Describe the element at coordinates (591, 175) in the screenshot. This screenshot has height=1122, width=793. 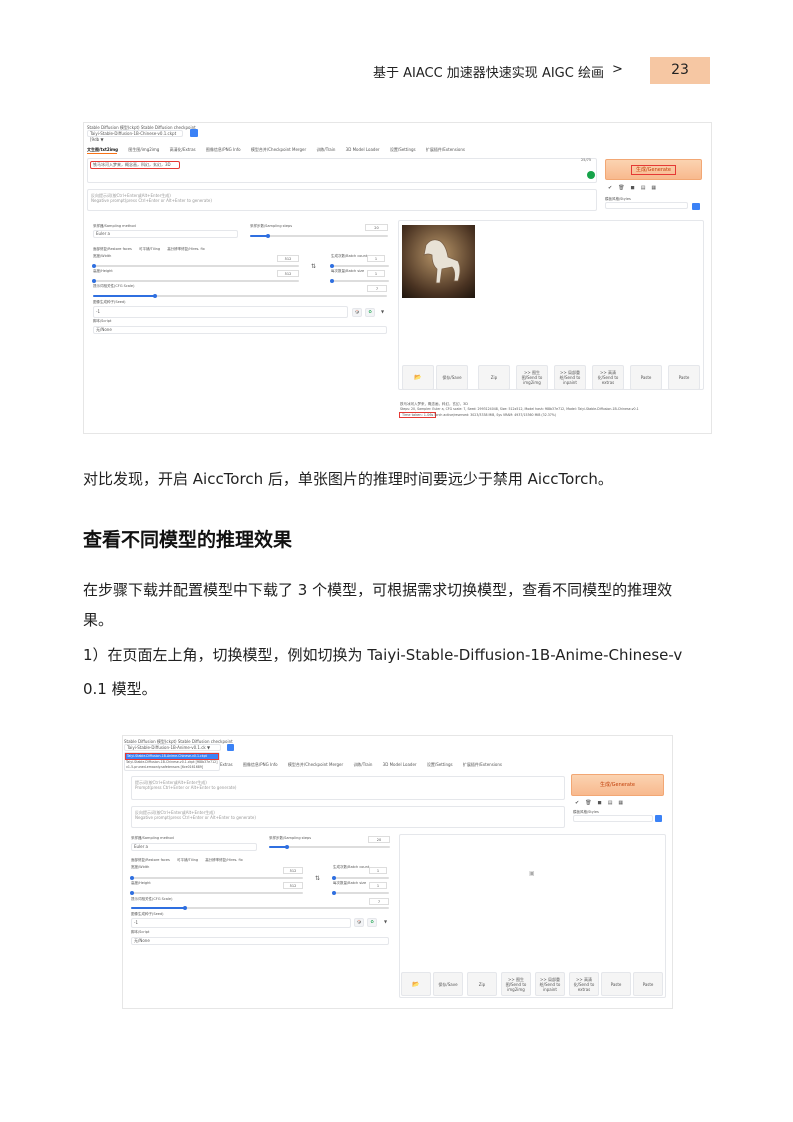
I see `interrupt-icon` at that location.